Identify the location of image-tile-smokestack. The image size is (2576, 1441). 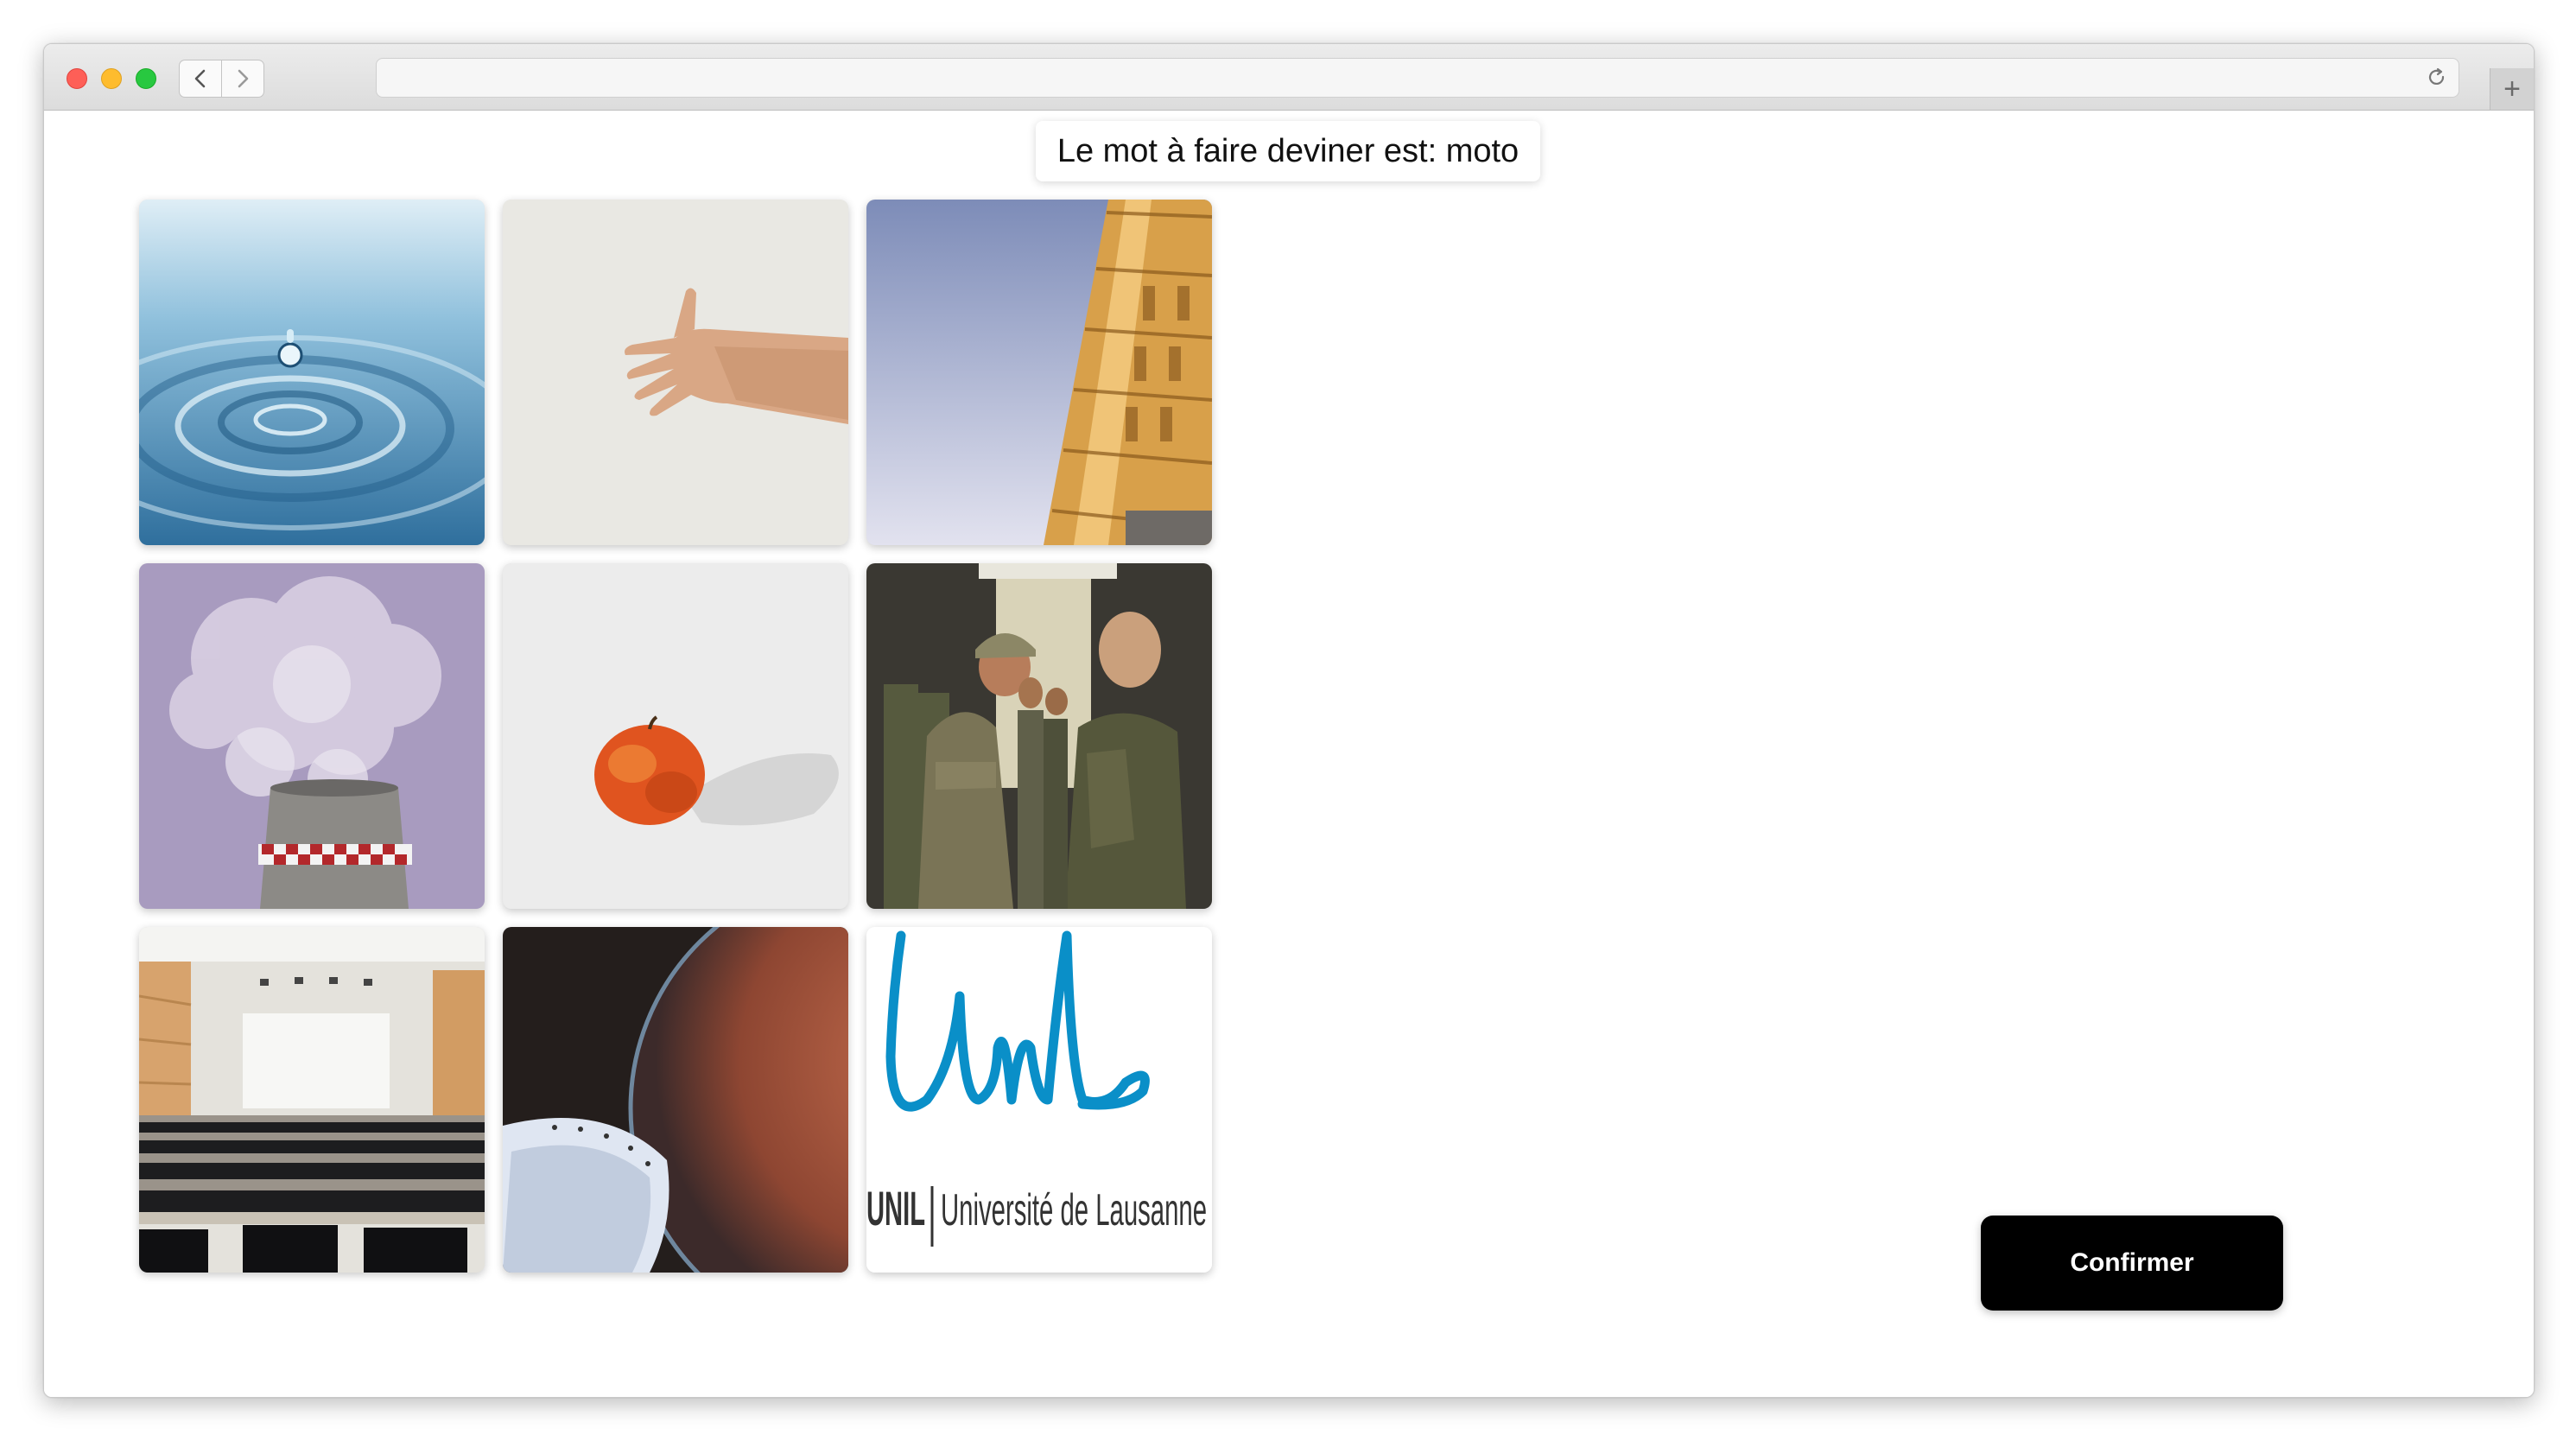
(312, 736).